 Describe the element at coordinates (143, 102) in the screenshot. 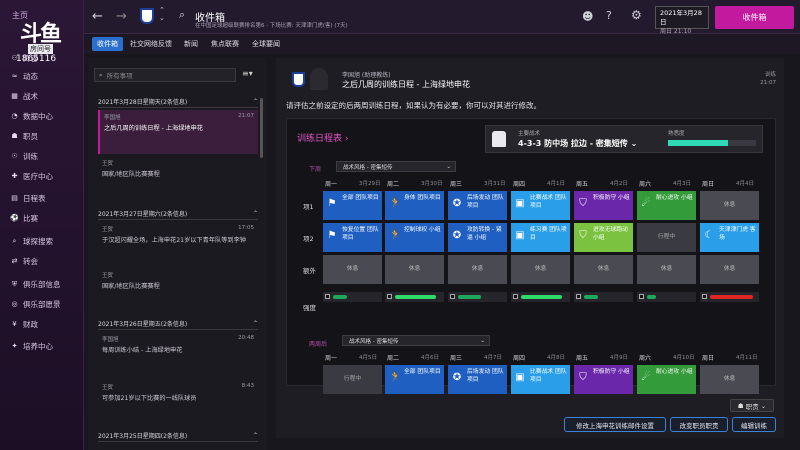

I see `group-label: 2021年3月28日星期天(2条信息)` at that location.